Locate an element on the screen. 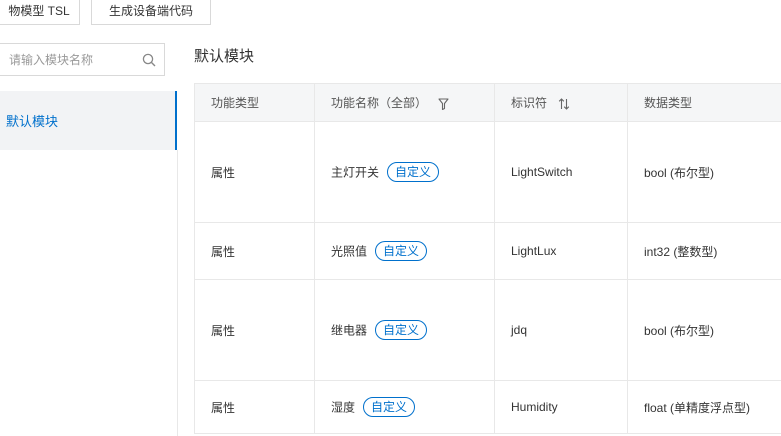  column-header-label: 数据类型 is located at coordinates (668, 103).